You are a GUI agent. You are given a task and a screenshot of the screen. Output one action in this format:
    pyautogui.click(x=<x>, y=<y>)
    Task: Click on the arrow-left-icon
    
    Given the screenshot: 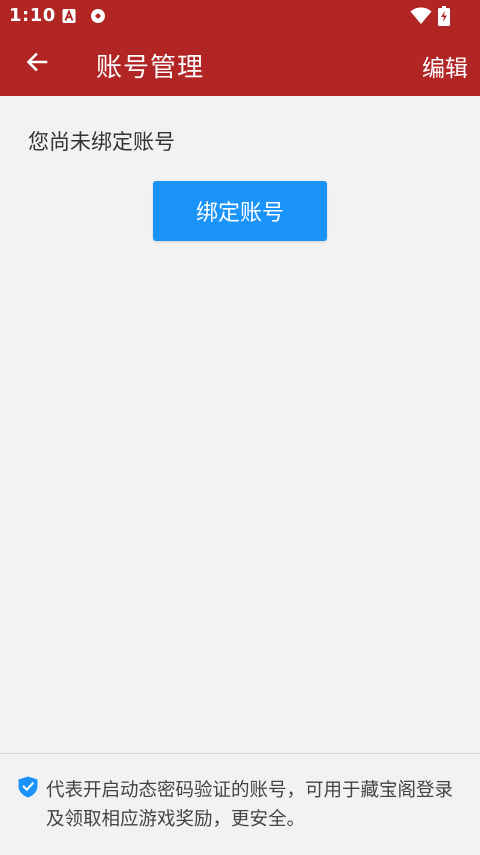 What is the action you would take?
    pyautogui.click(x=37, y=64)
    